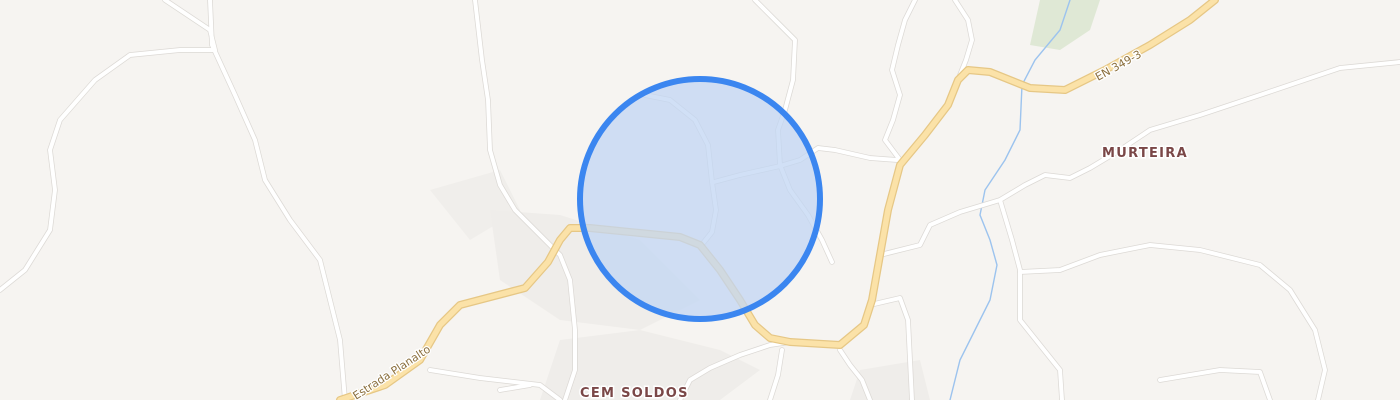  Describe the element at coordinates (1145, 153) in the screenshot. I see `place-label-murteira: MURTEIRA` at that location.